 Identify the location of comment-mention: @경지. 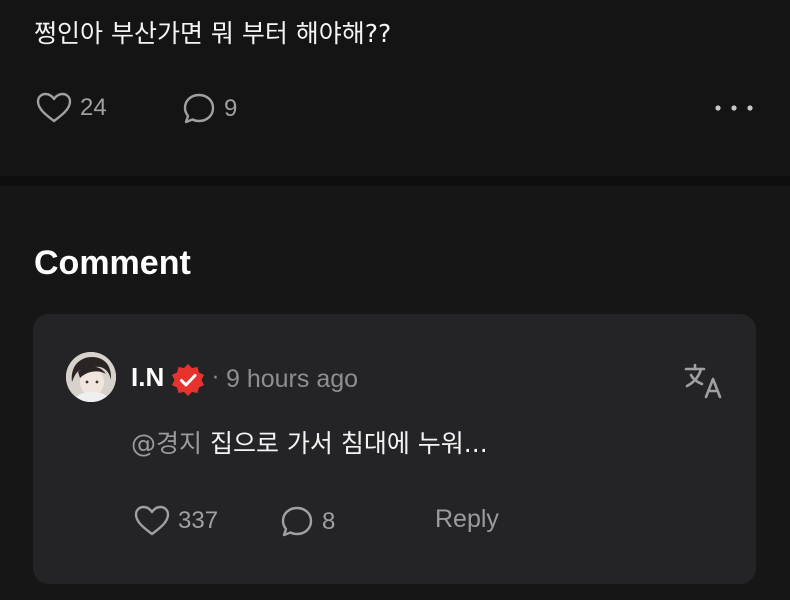
(166, 443).